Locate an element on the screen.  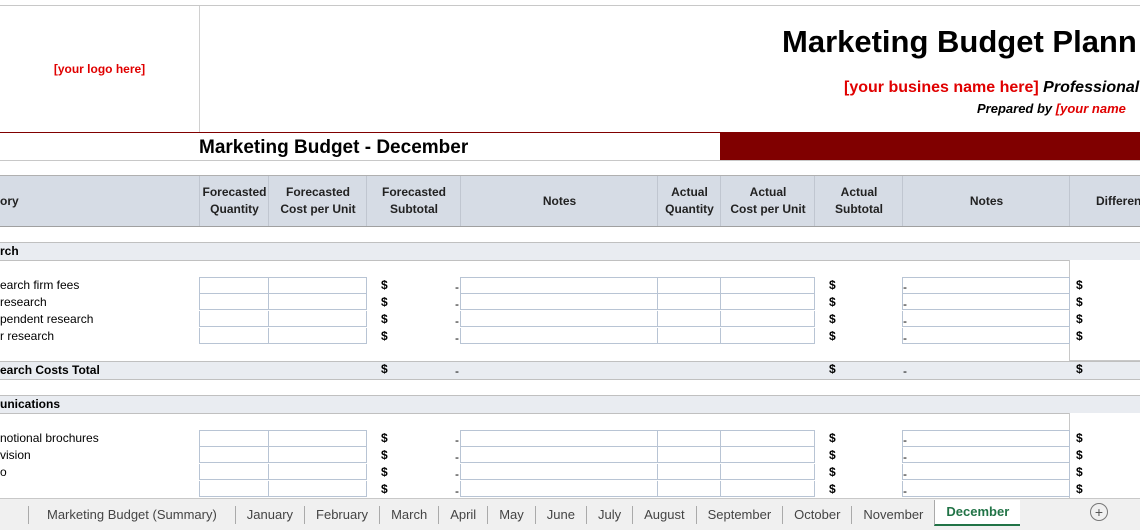
sheet-tab: Marketing Budget (Summary) is located at coordinates (131, 514).